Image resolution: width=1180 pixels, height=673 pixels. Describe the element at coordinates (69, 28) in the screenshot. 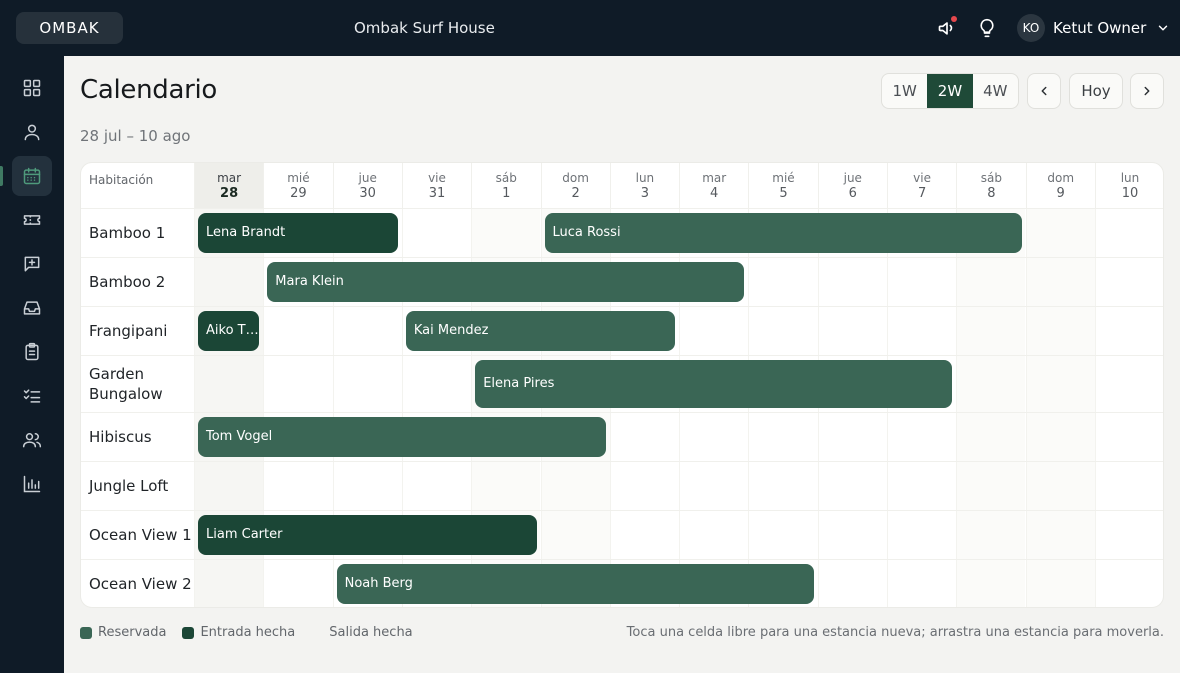

I see `logo: OMBAK` at that location.